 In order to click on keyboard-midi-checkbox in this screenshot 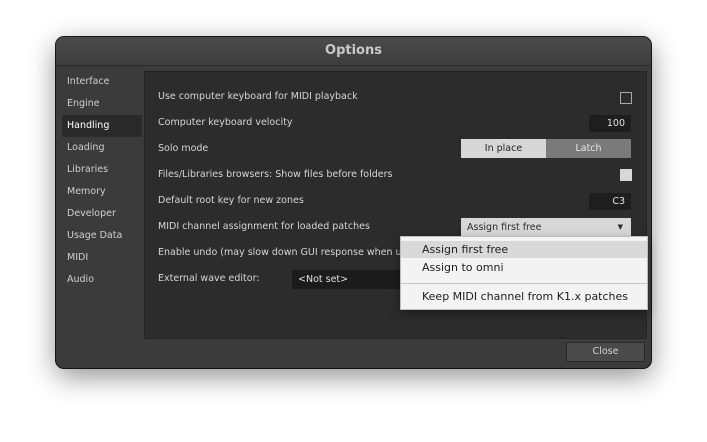, I will do `click(626, 98)`.